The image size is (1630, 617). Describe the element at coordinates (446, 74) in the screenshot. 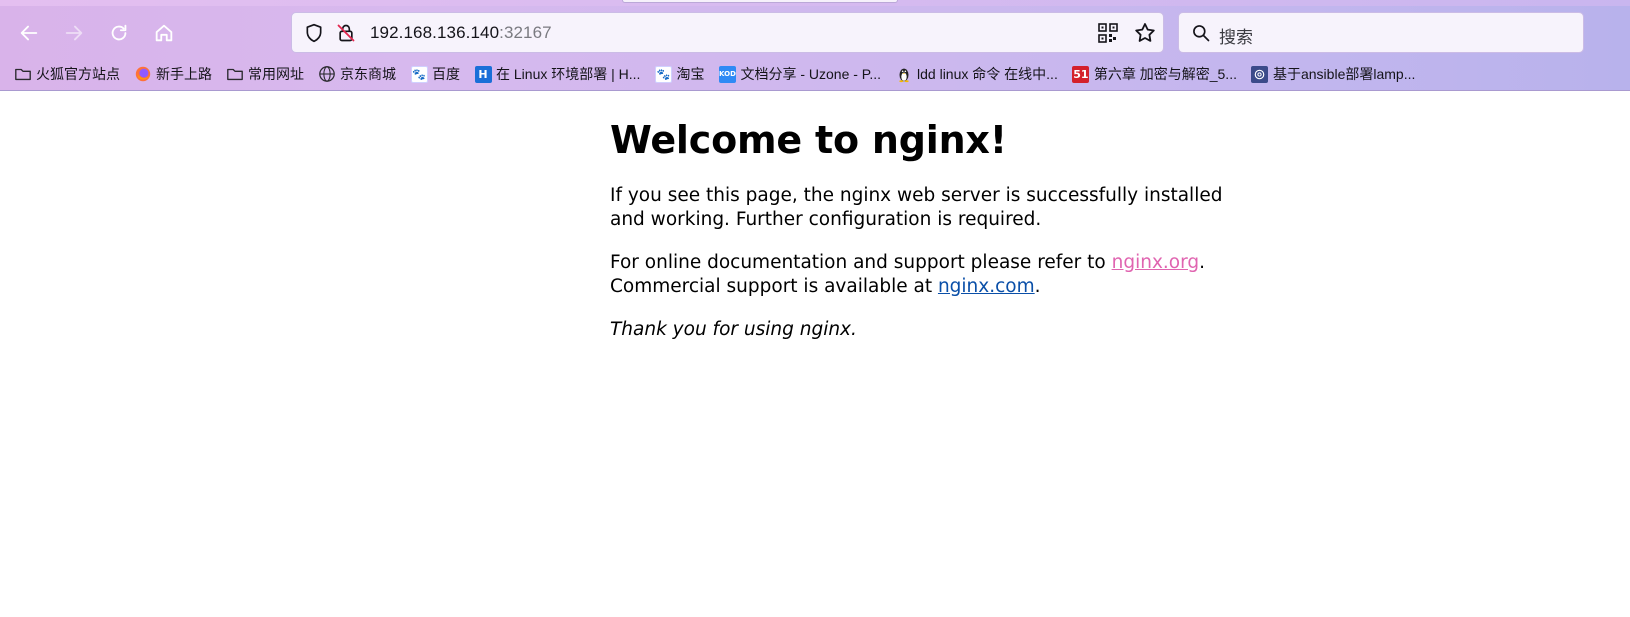

I see `bookmark-label: 百度` at that location.